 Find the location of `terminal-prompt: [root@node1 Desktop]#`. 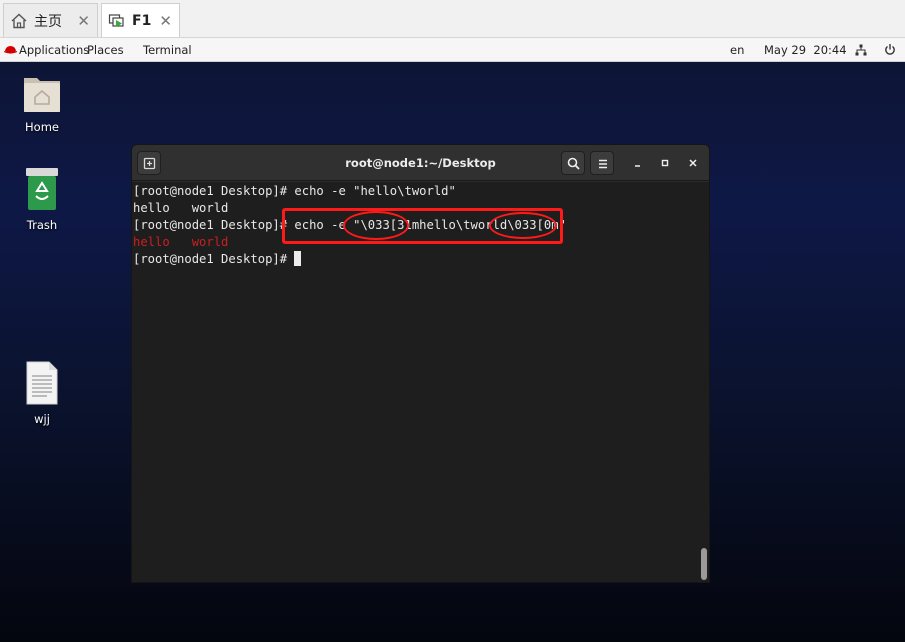

terminal-prompt: [root@node1 Desktop]# is located at coordinates (214, 259).